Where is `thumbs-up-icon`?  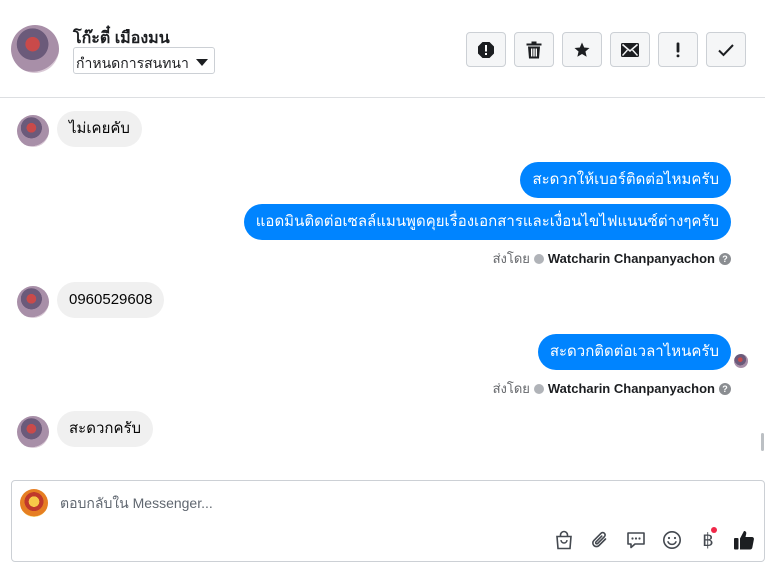
thumbs-up-icon is located at coordinates (744, 540).